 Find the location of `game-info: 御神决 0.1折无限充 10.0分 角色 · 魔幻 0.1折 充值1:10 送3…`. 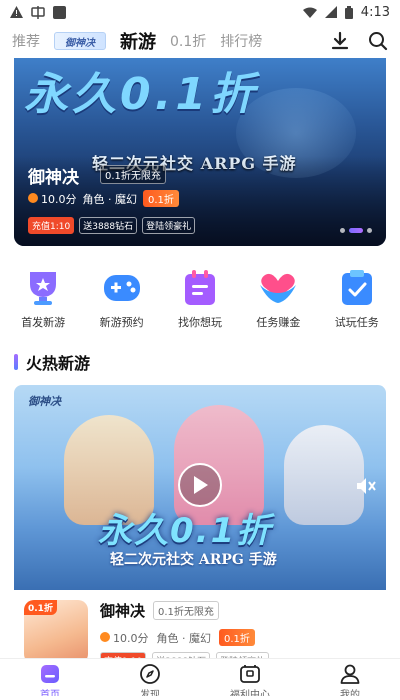

game-info: 御神决 0.1折无限充 10.0分 角色 · 魔幻 0.1折 充值1:10 送3… is located at coordinates (185, 634).